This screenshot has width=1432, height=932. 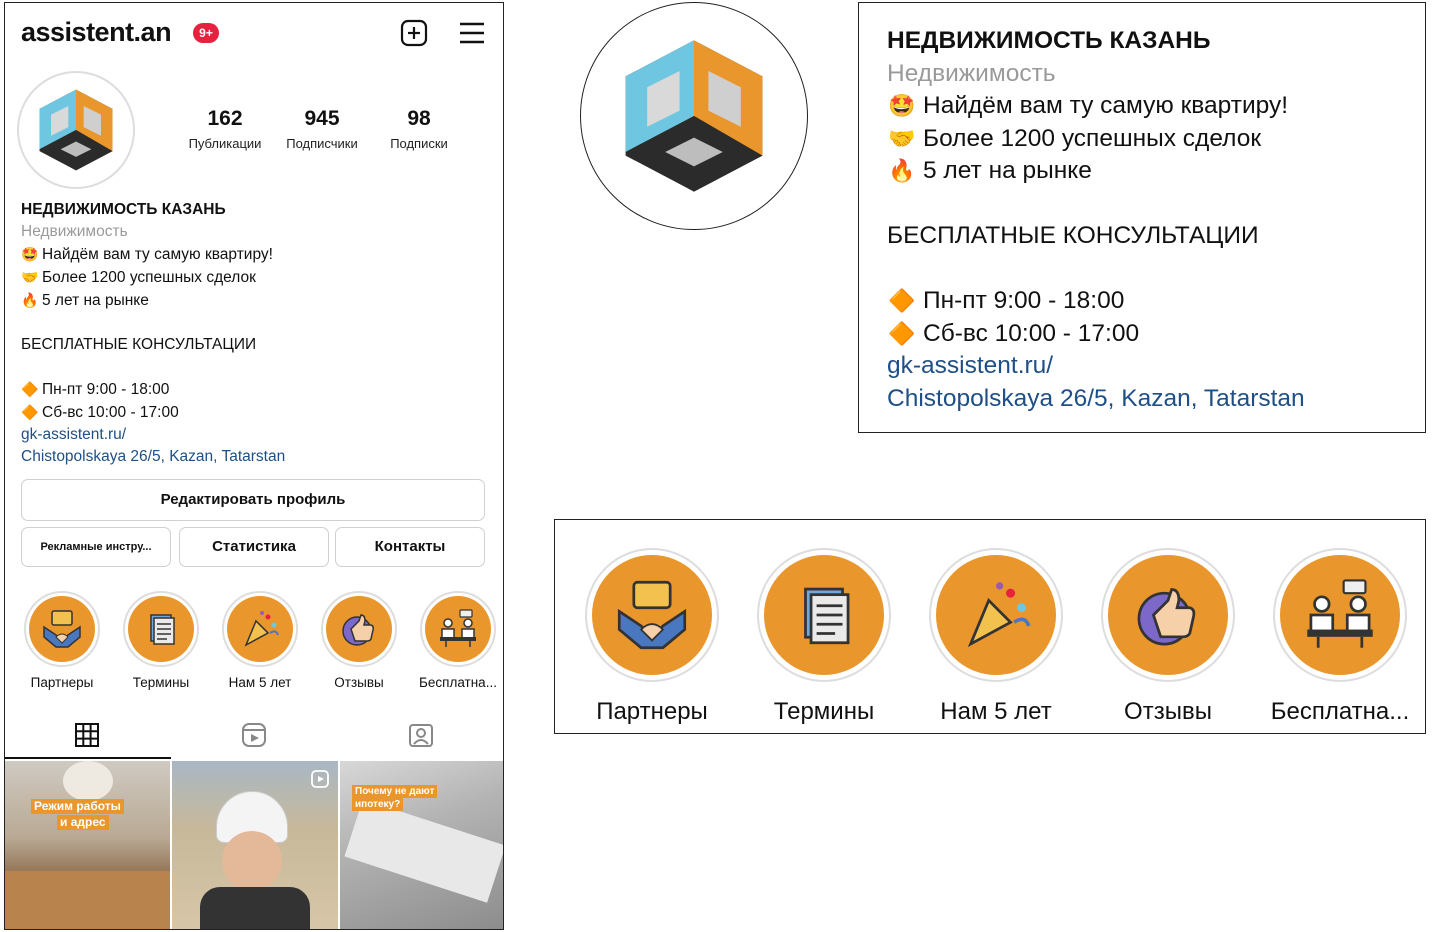 I want to click on thumbs-up-icon, so click(x=358, y=630).